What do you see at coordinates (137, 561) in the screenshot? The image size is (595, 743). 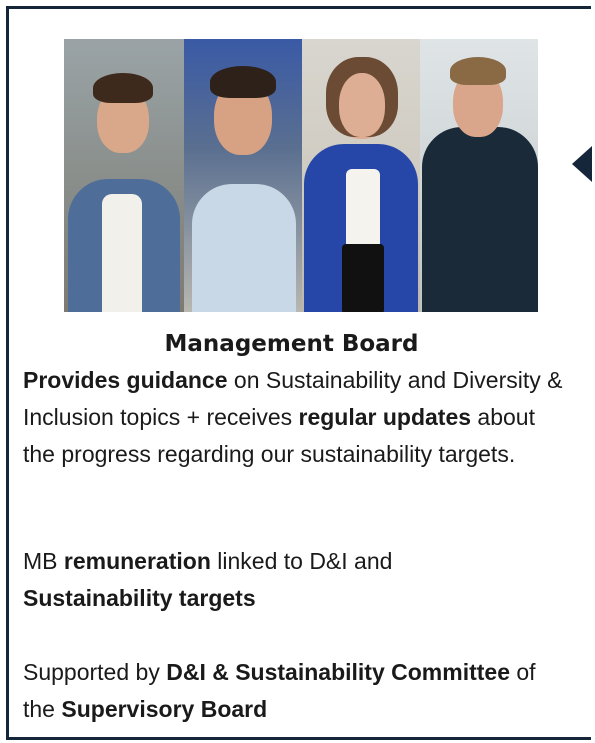 I see `emphasis-remuneration: remuneration` at bounding box center [137, 561].